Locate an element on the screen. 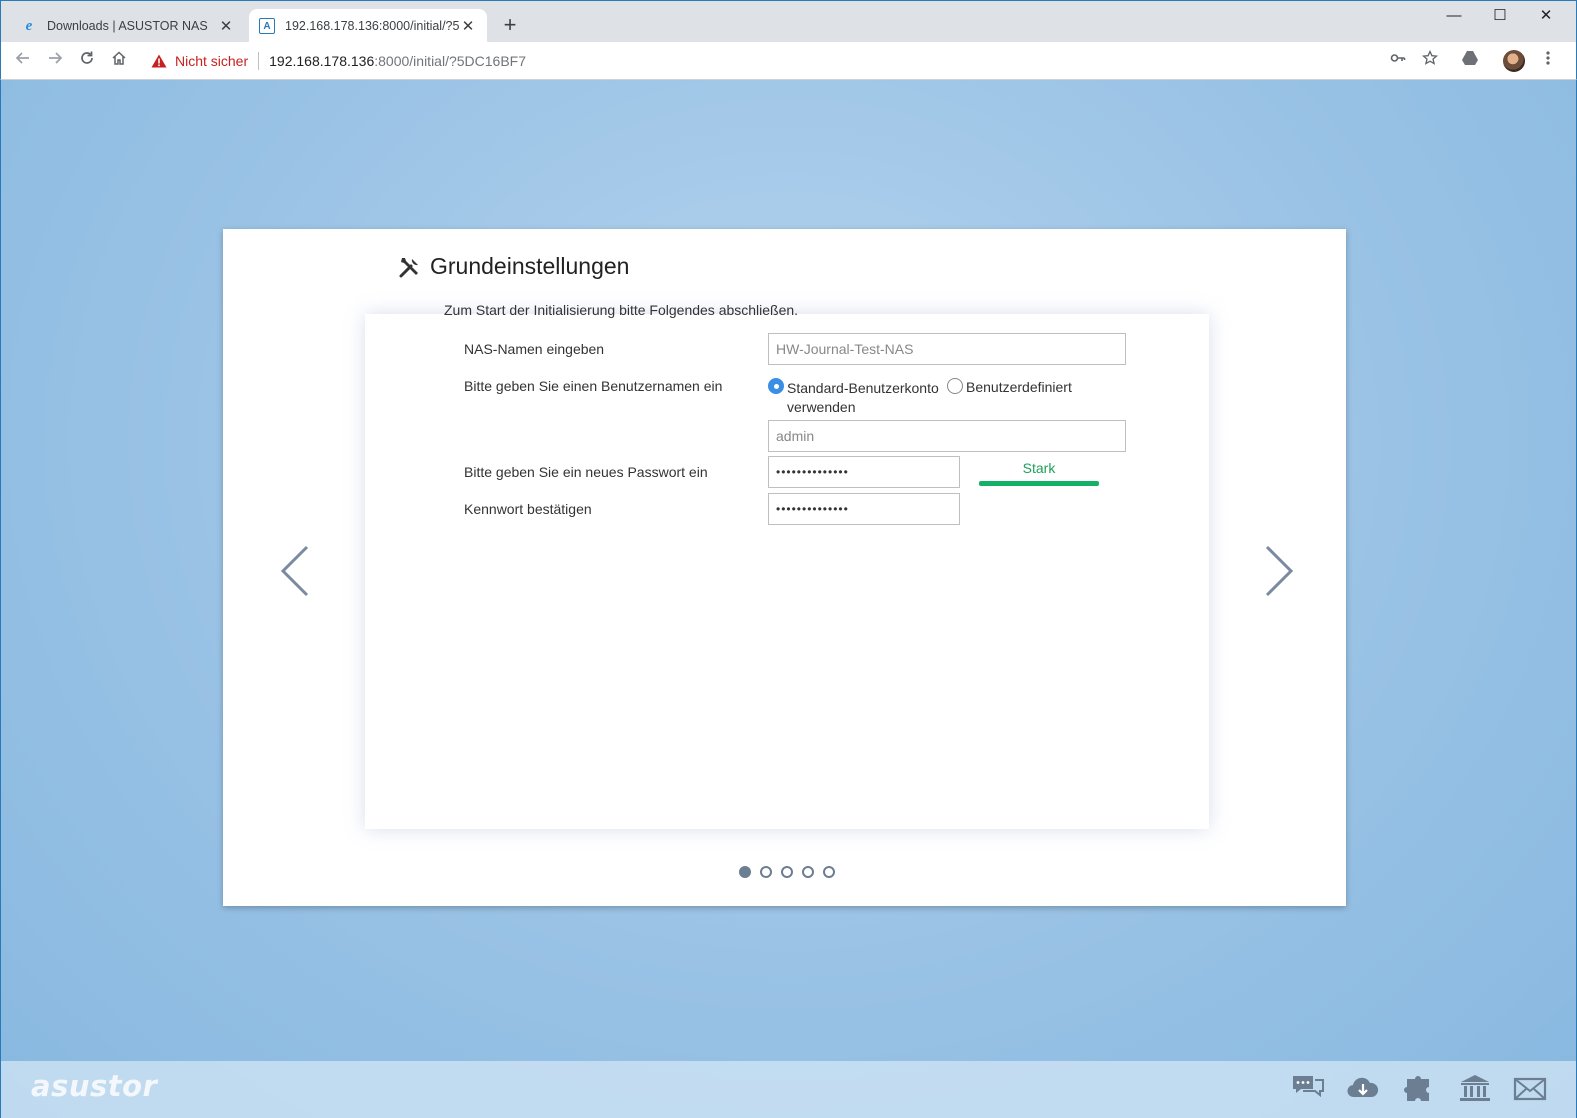 This screenshot has height=1118, width=1577. mail-icon is located at coordinates (1530, 1088).